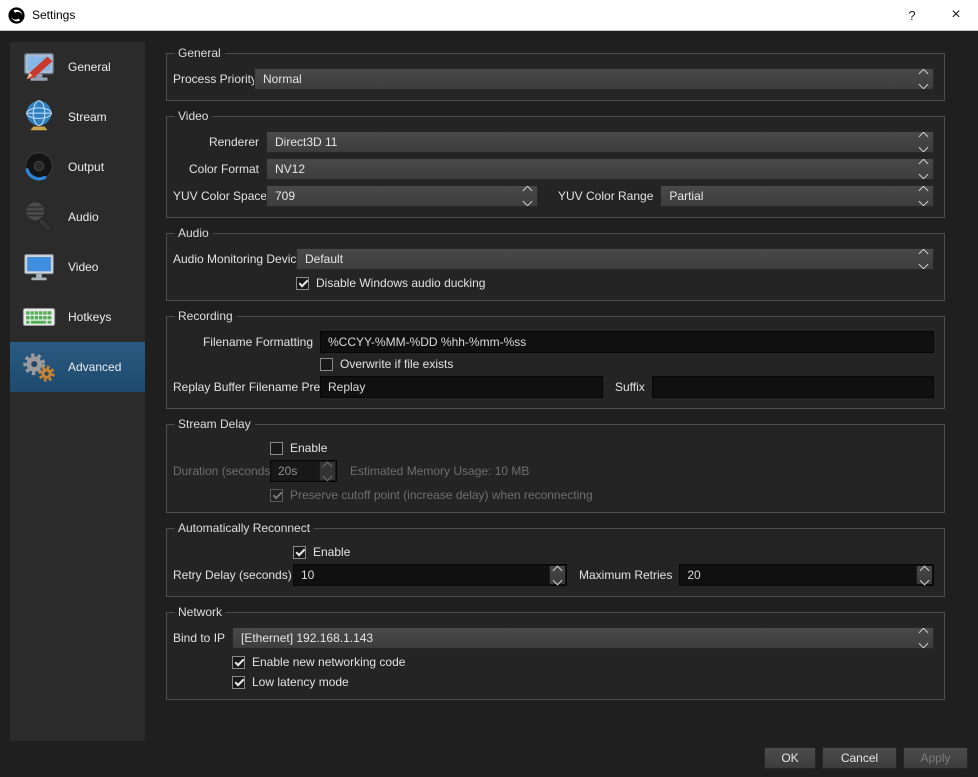 This screenshot has height=777, width=978. Describe the element at coordinates (77, 67) in the screenshot. I see `sidebar-item-general: General` at that location.